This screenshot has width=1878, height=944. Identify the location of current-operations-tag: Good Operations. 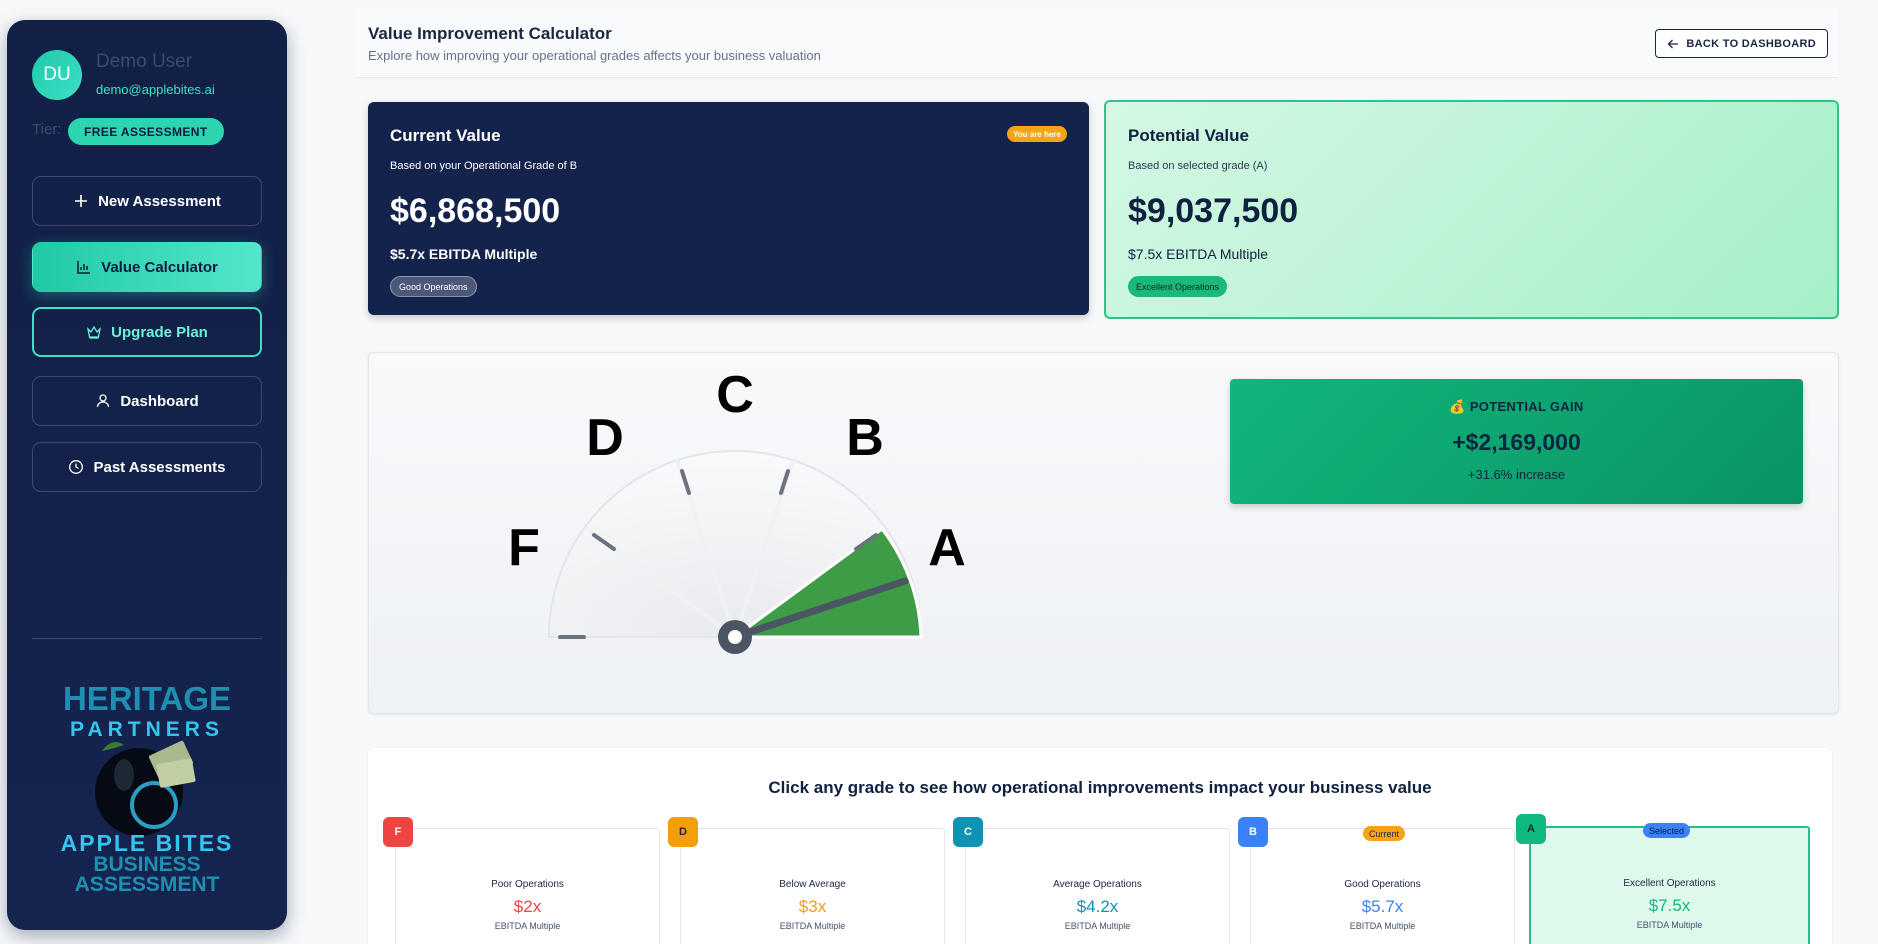
(433, 286).